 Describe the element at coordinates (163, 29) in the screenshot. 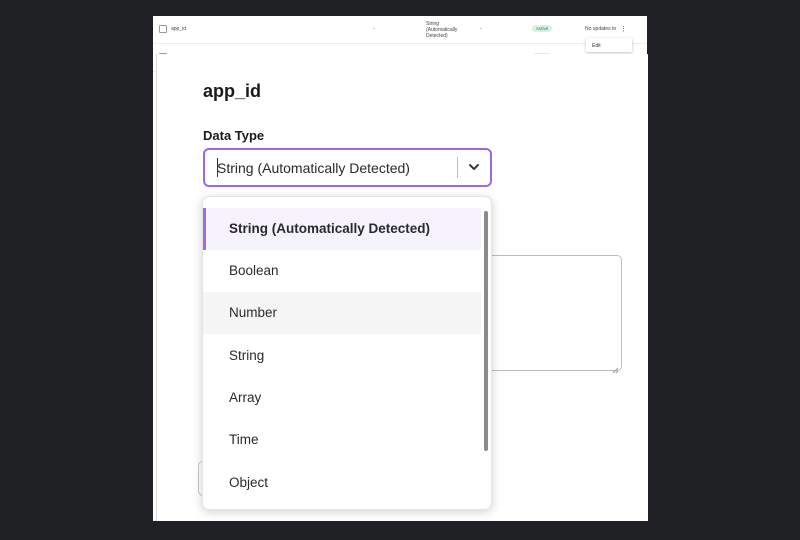

I see `row-checkbox` at that location.